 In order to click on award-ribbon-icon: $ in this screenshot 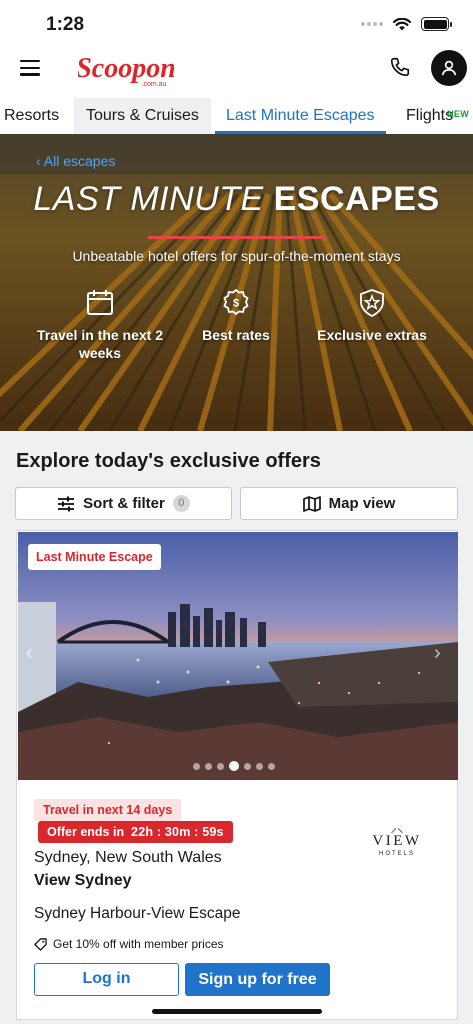, I will do `click(236, 302)`.